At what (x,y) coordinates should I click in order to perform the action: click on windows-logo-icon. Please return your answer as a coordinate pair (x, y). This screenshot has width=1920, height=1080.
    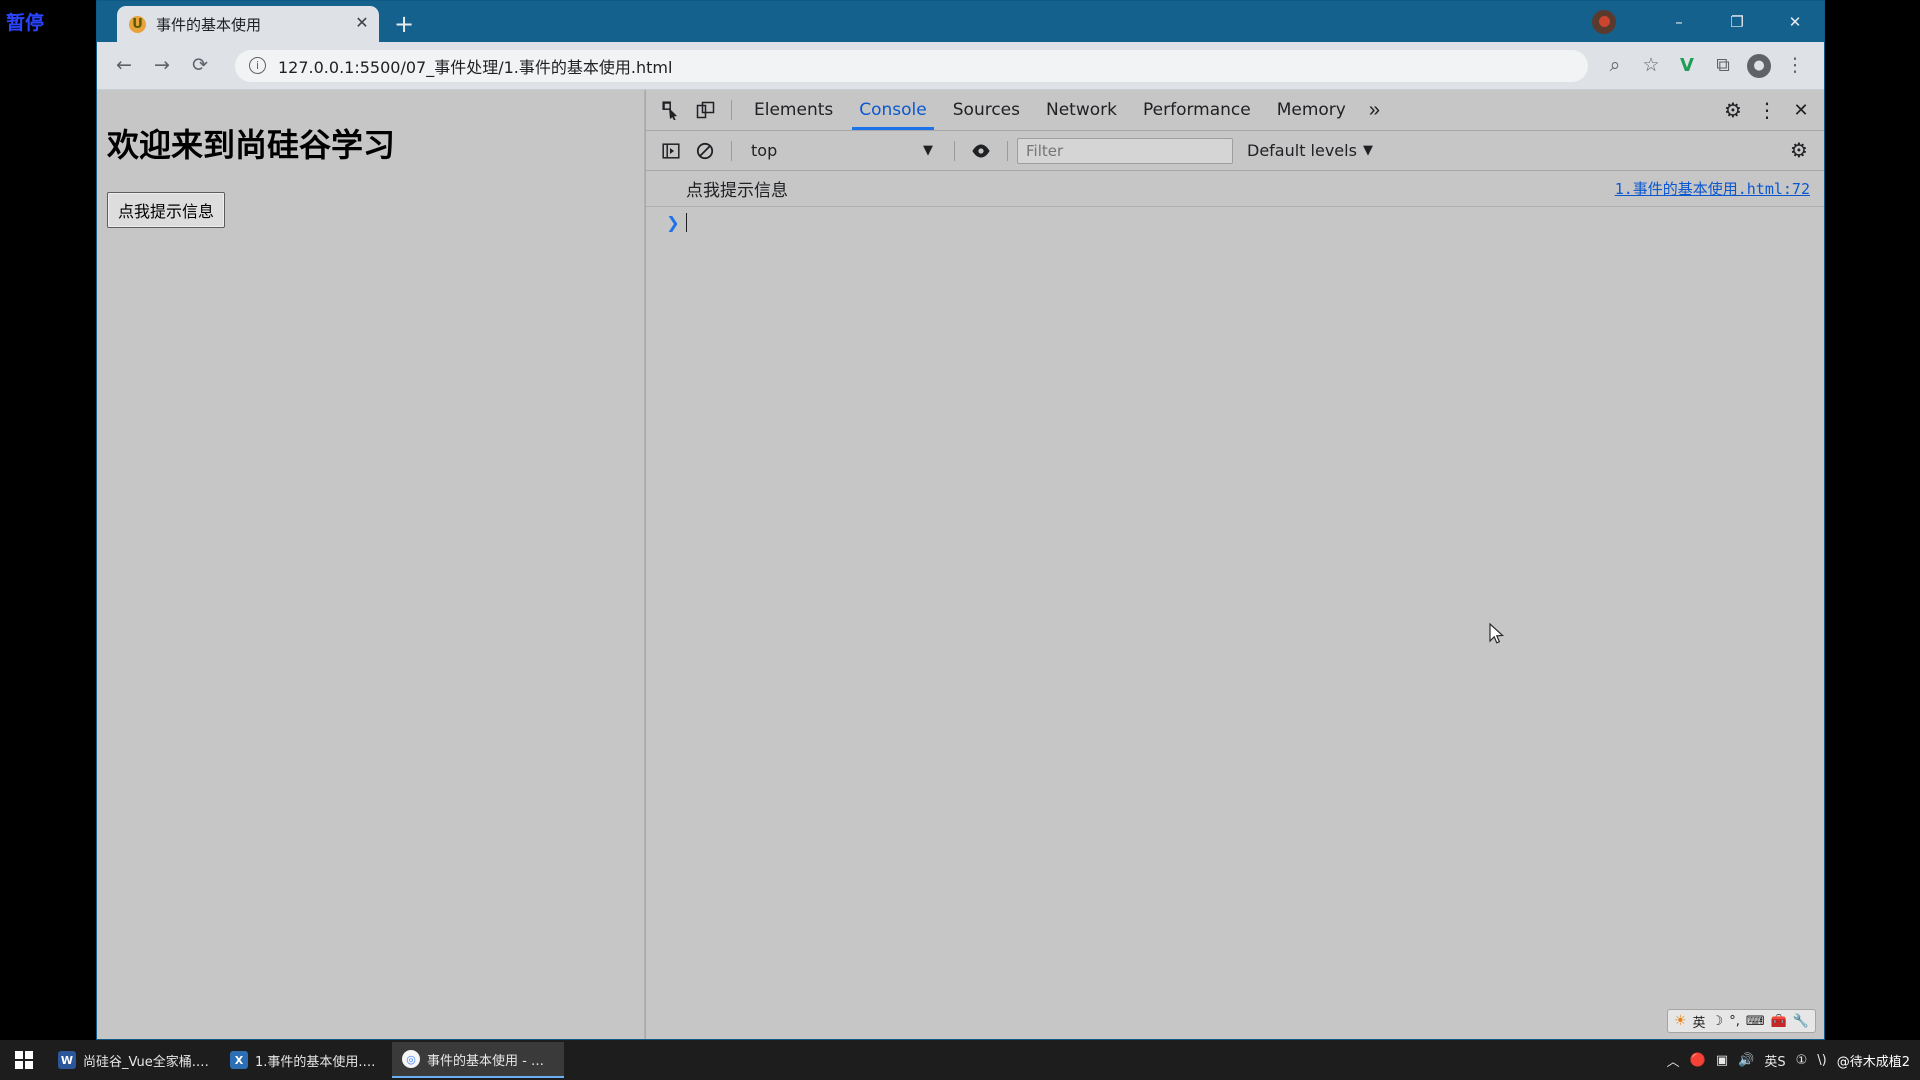
    Looking at the image, I should click on (24, 1060).